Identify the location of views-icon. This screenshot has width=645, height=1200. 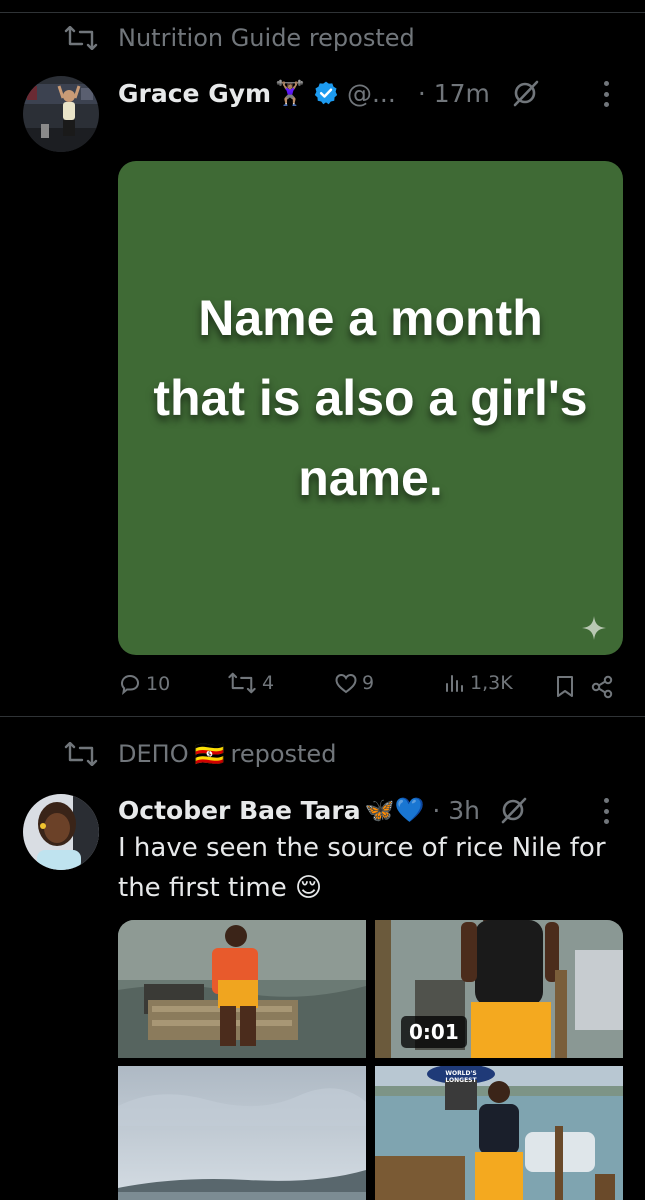
(454, 683).